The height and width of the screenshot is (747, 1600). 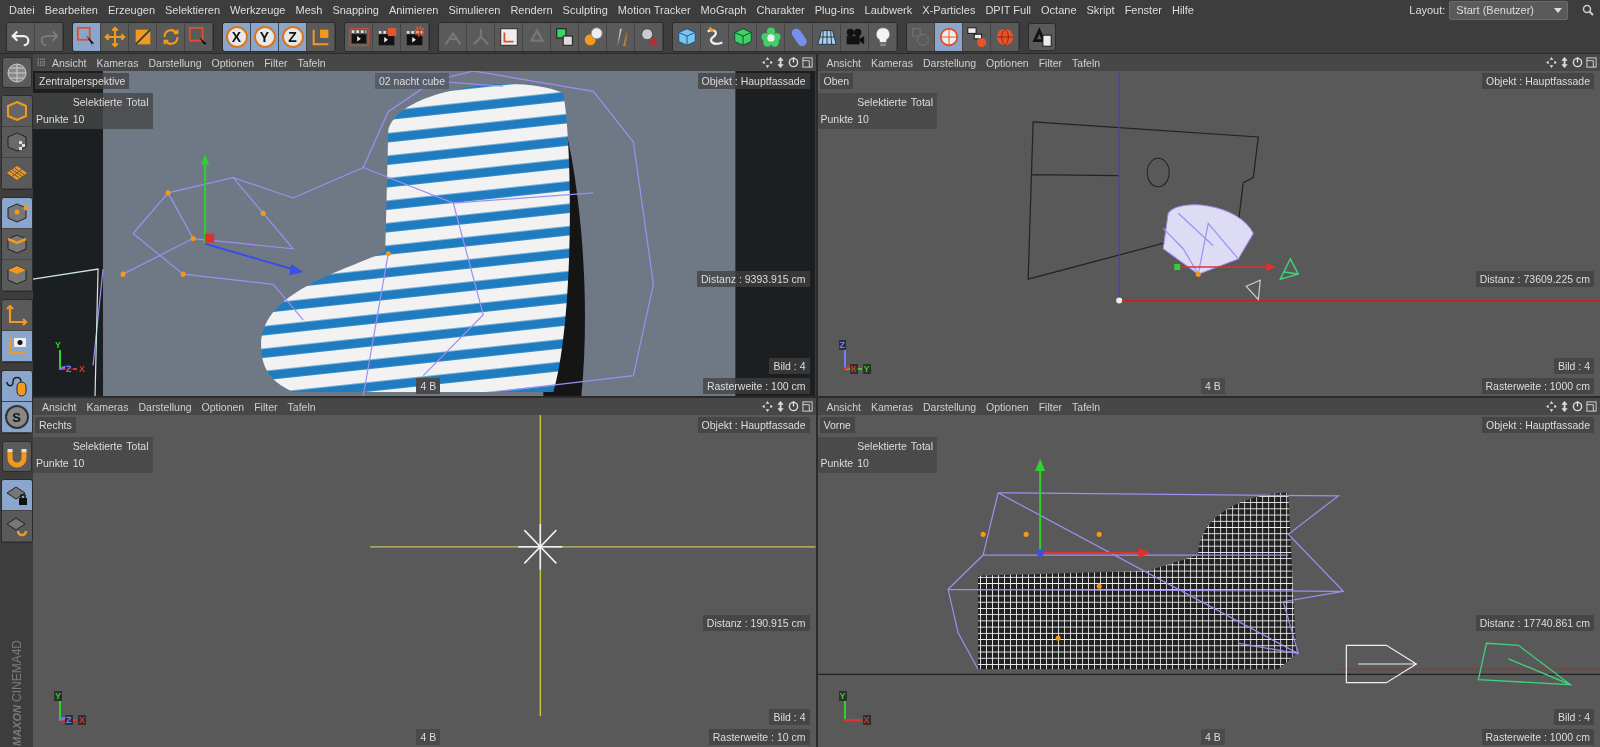 I want to click on menu-item: MoGraph, so click(x=723, y=10).